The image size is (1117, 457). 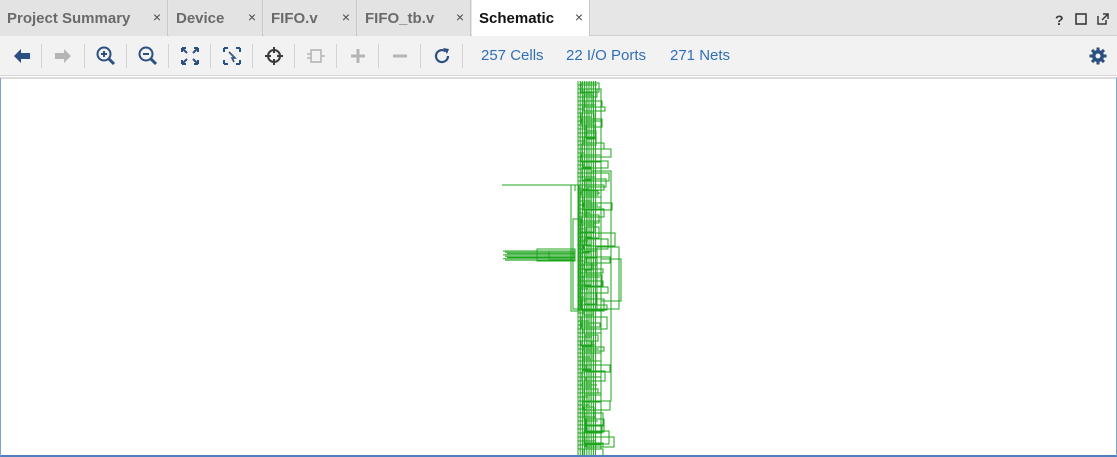 I want to click on tab-device: Device ×, so click(x=216, y=18).